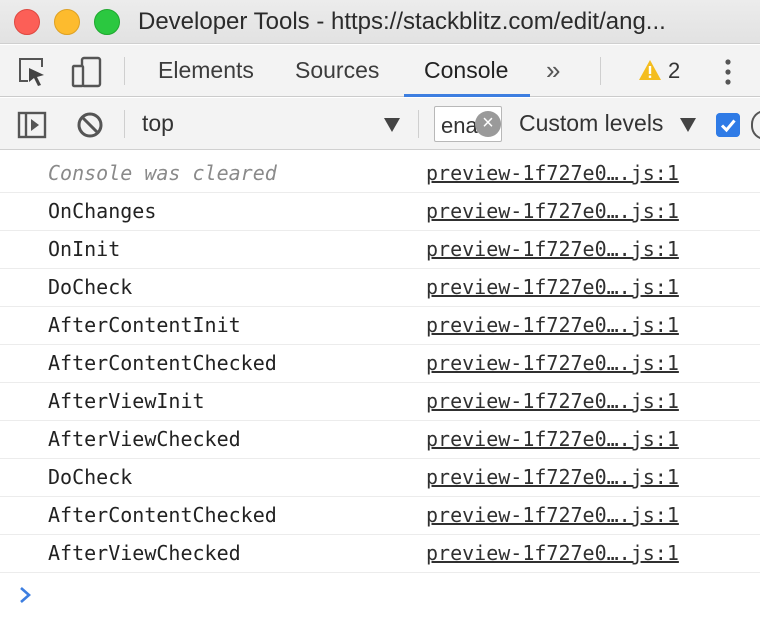 The width and height of the screenshot is (760, 624). I want to click on tab-console: Console, so click(466, 71).